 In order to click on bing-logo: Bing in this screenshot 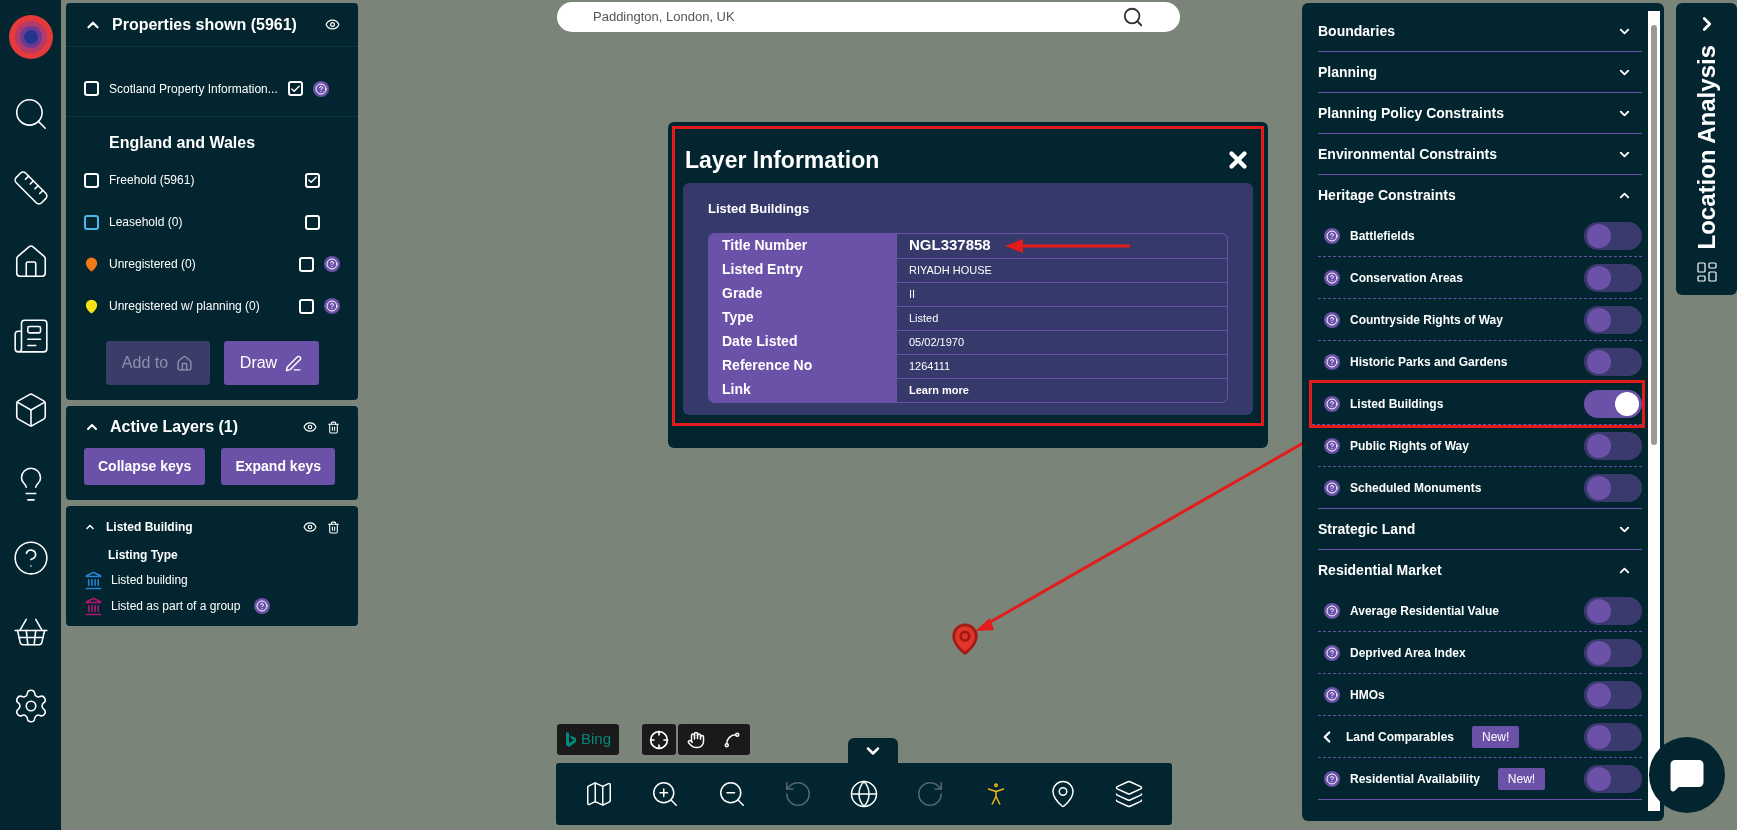, I will do `click(588, 739)`.